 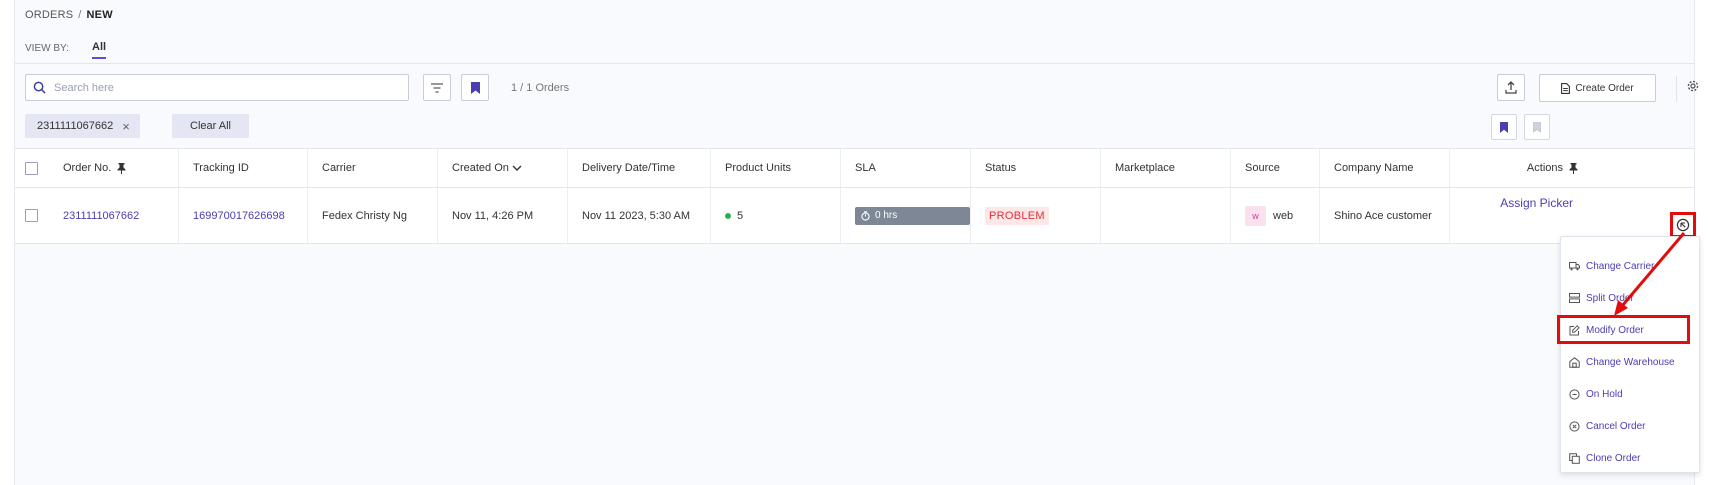 I want to click on menu-item-label: Cancel Order, so click(x=1616, y=426).